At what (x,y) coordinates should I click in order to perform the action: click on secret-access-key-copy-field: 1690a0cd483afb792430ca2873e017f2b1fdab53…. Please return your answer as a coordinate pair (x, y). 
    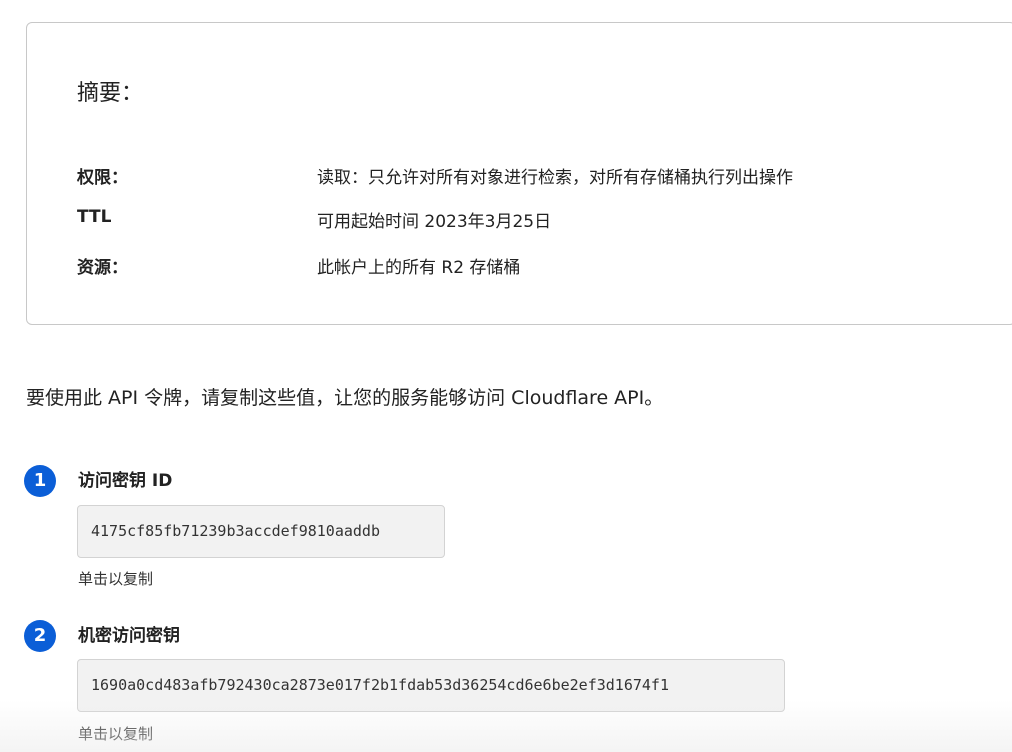
    Looking at the image, I should click on (431, 685).